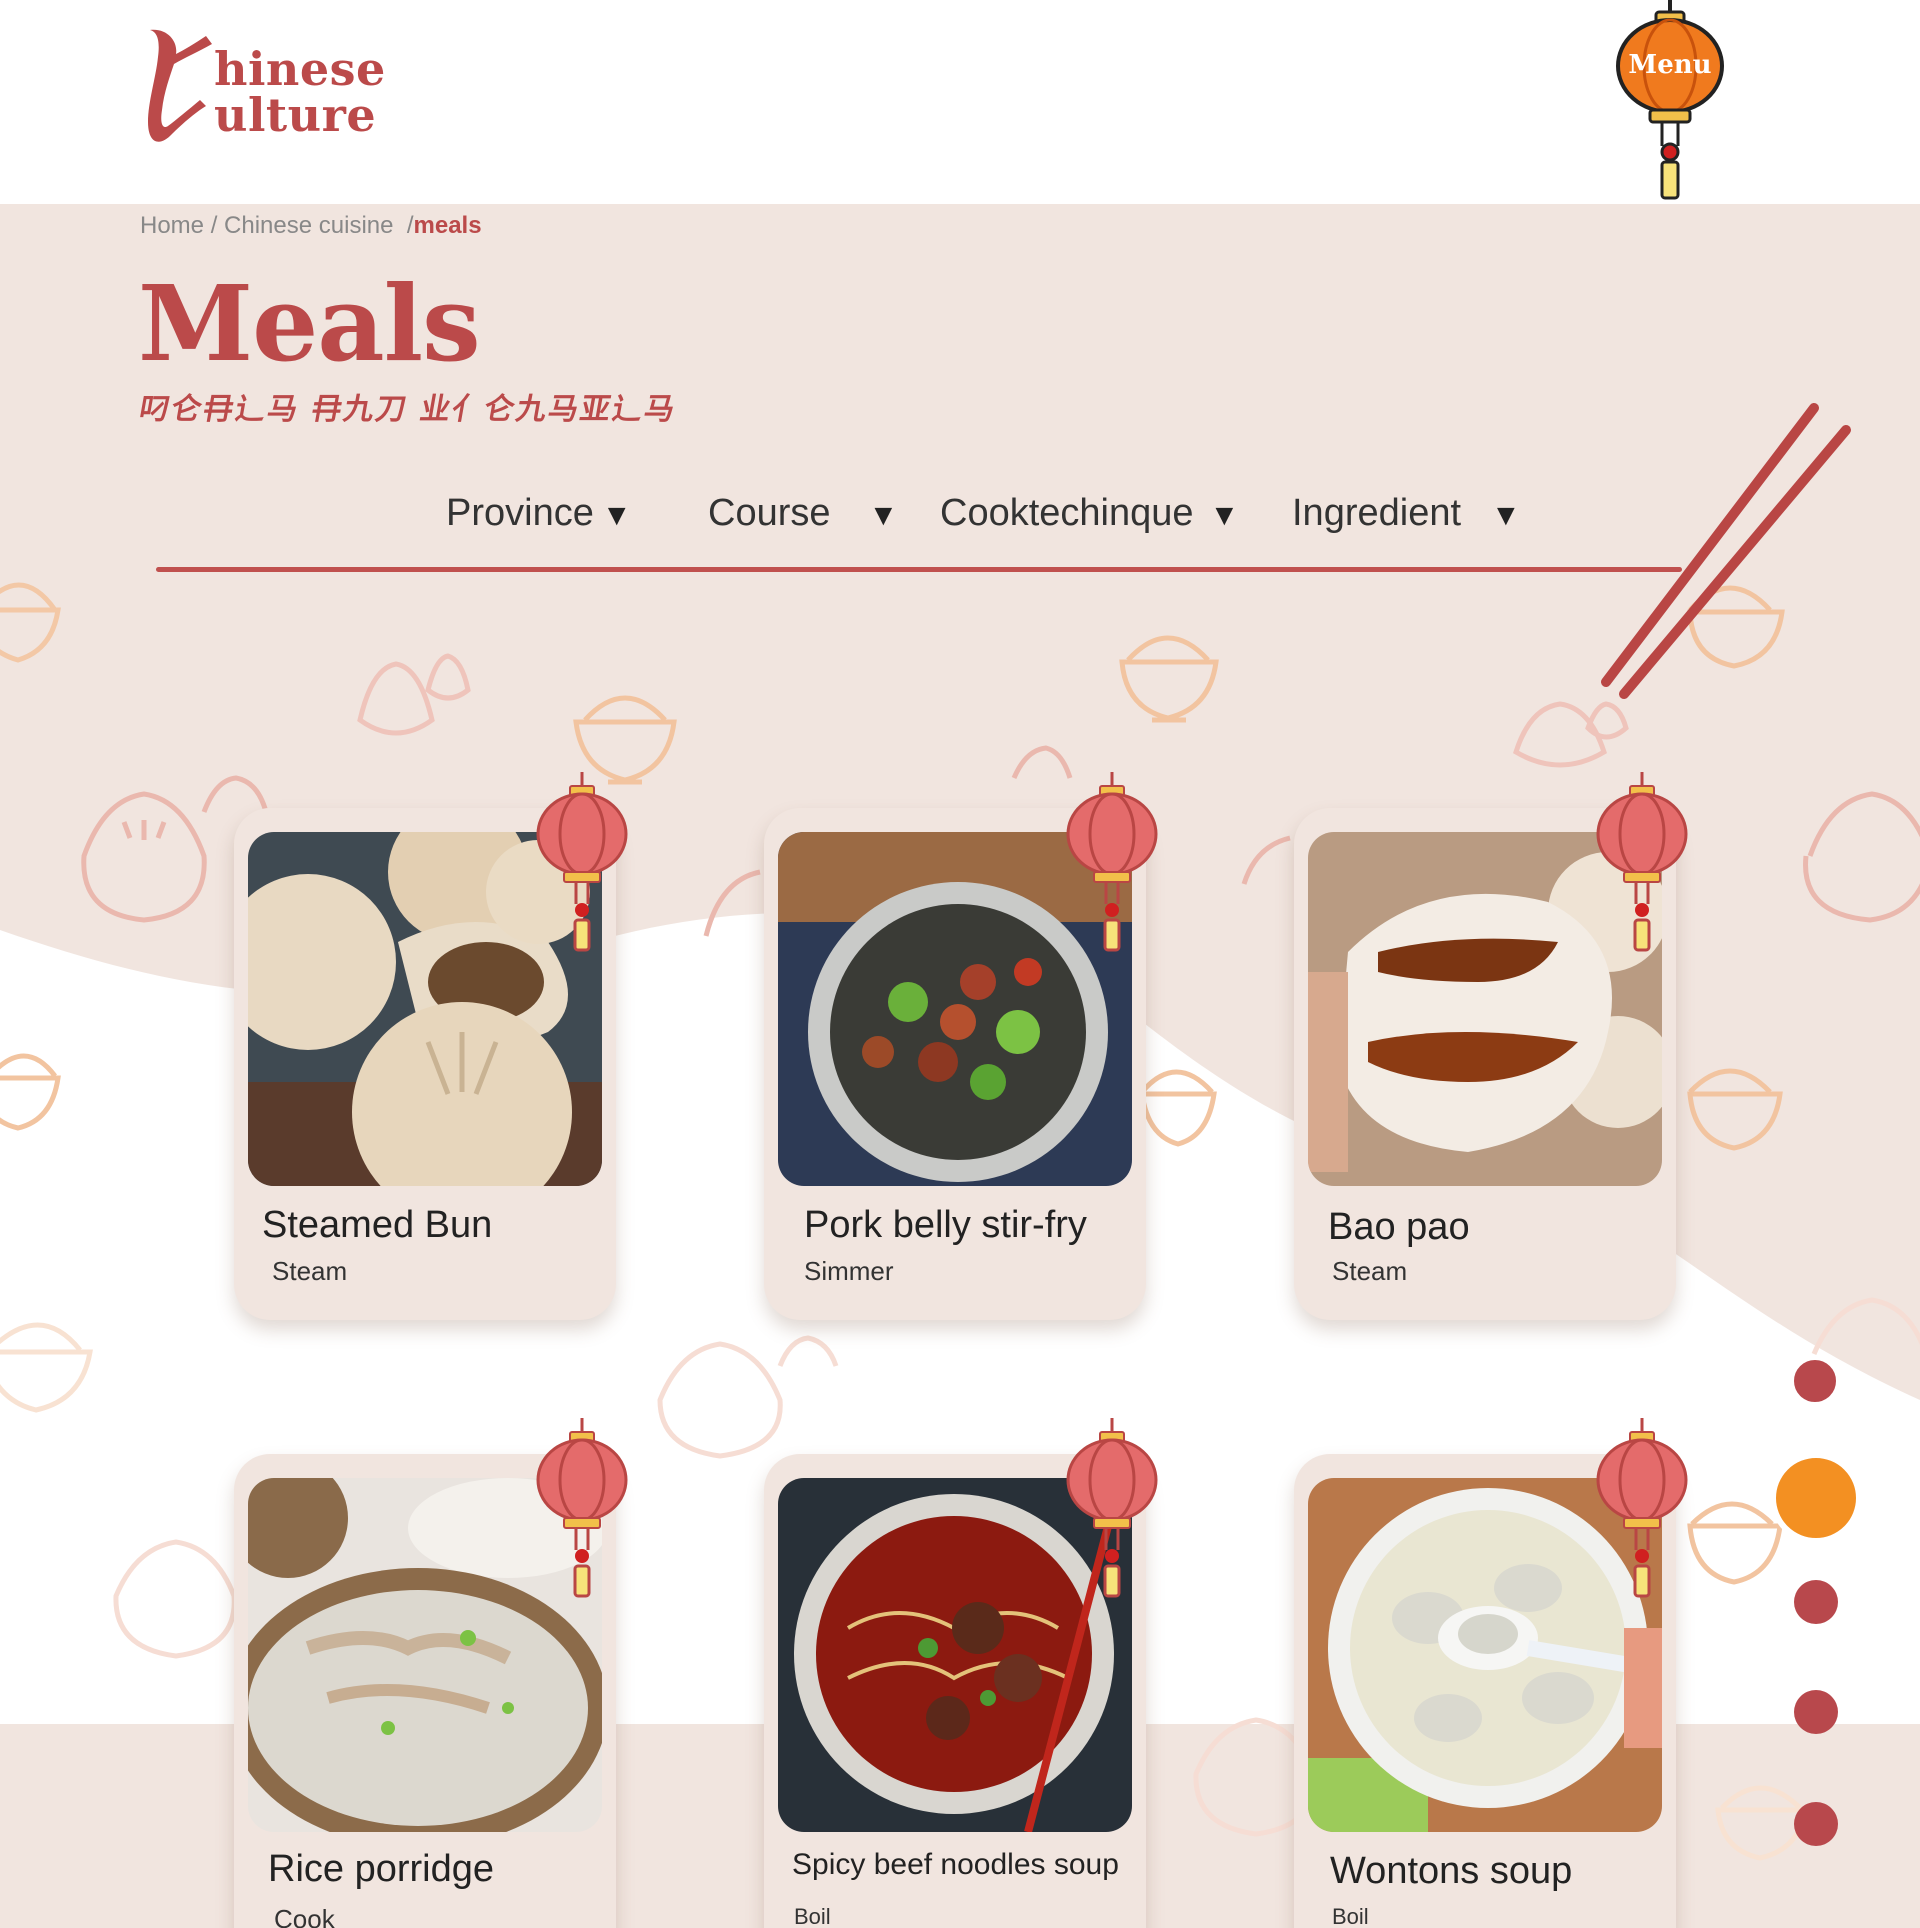  What do you see at coordinates (1491, 1673) in the screenshot?
I see `meal-card-wontons-soup: Wontons soup Boil` at bounding box center [1491, 1673].